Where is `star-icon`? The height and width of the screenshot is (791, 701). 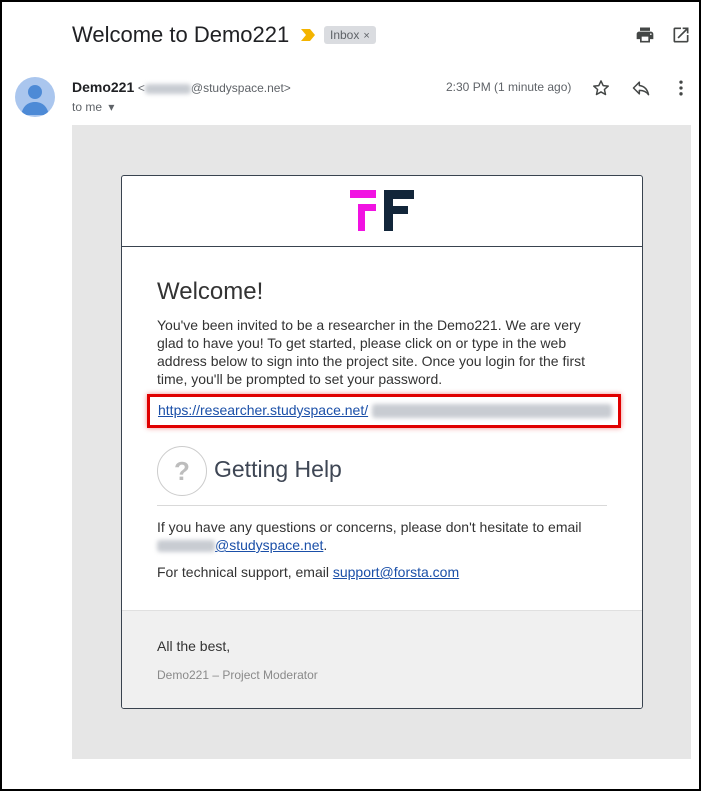
star-icon is located at coordinates (601, 88).